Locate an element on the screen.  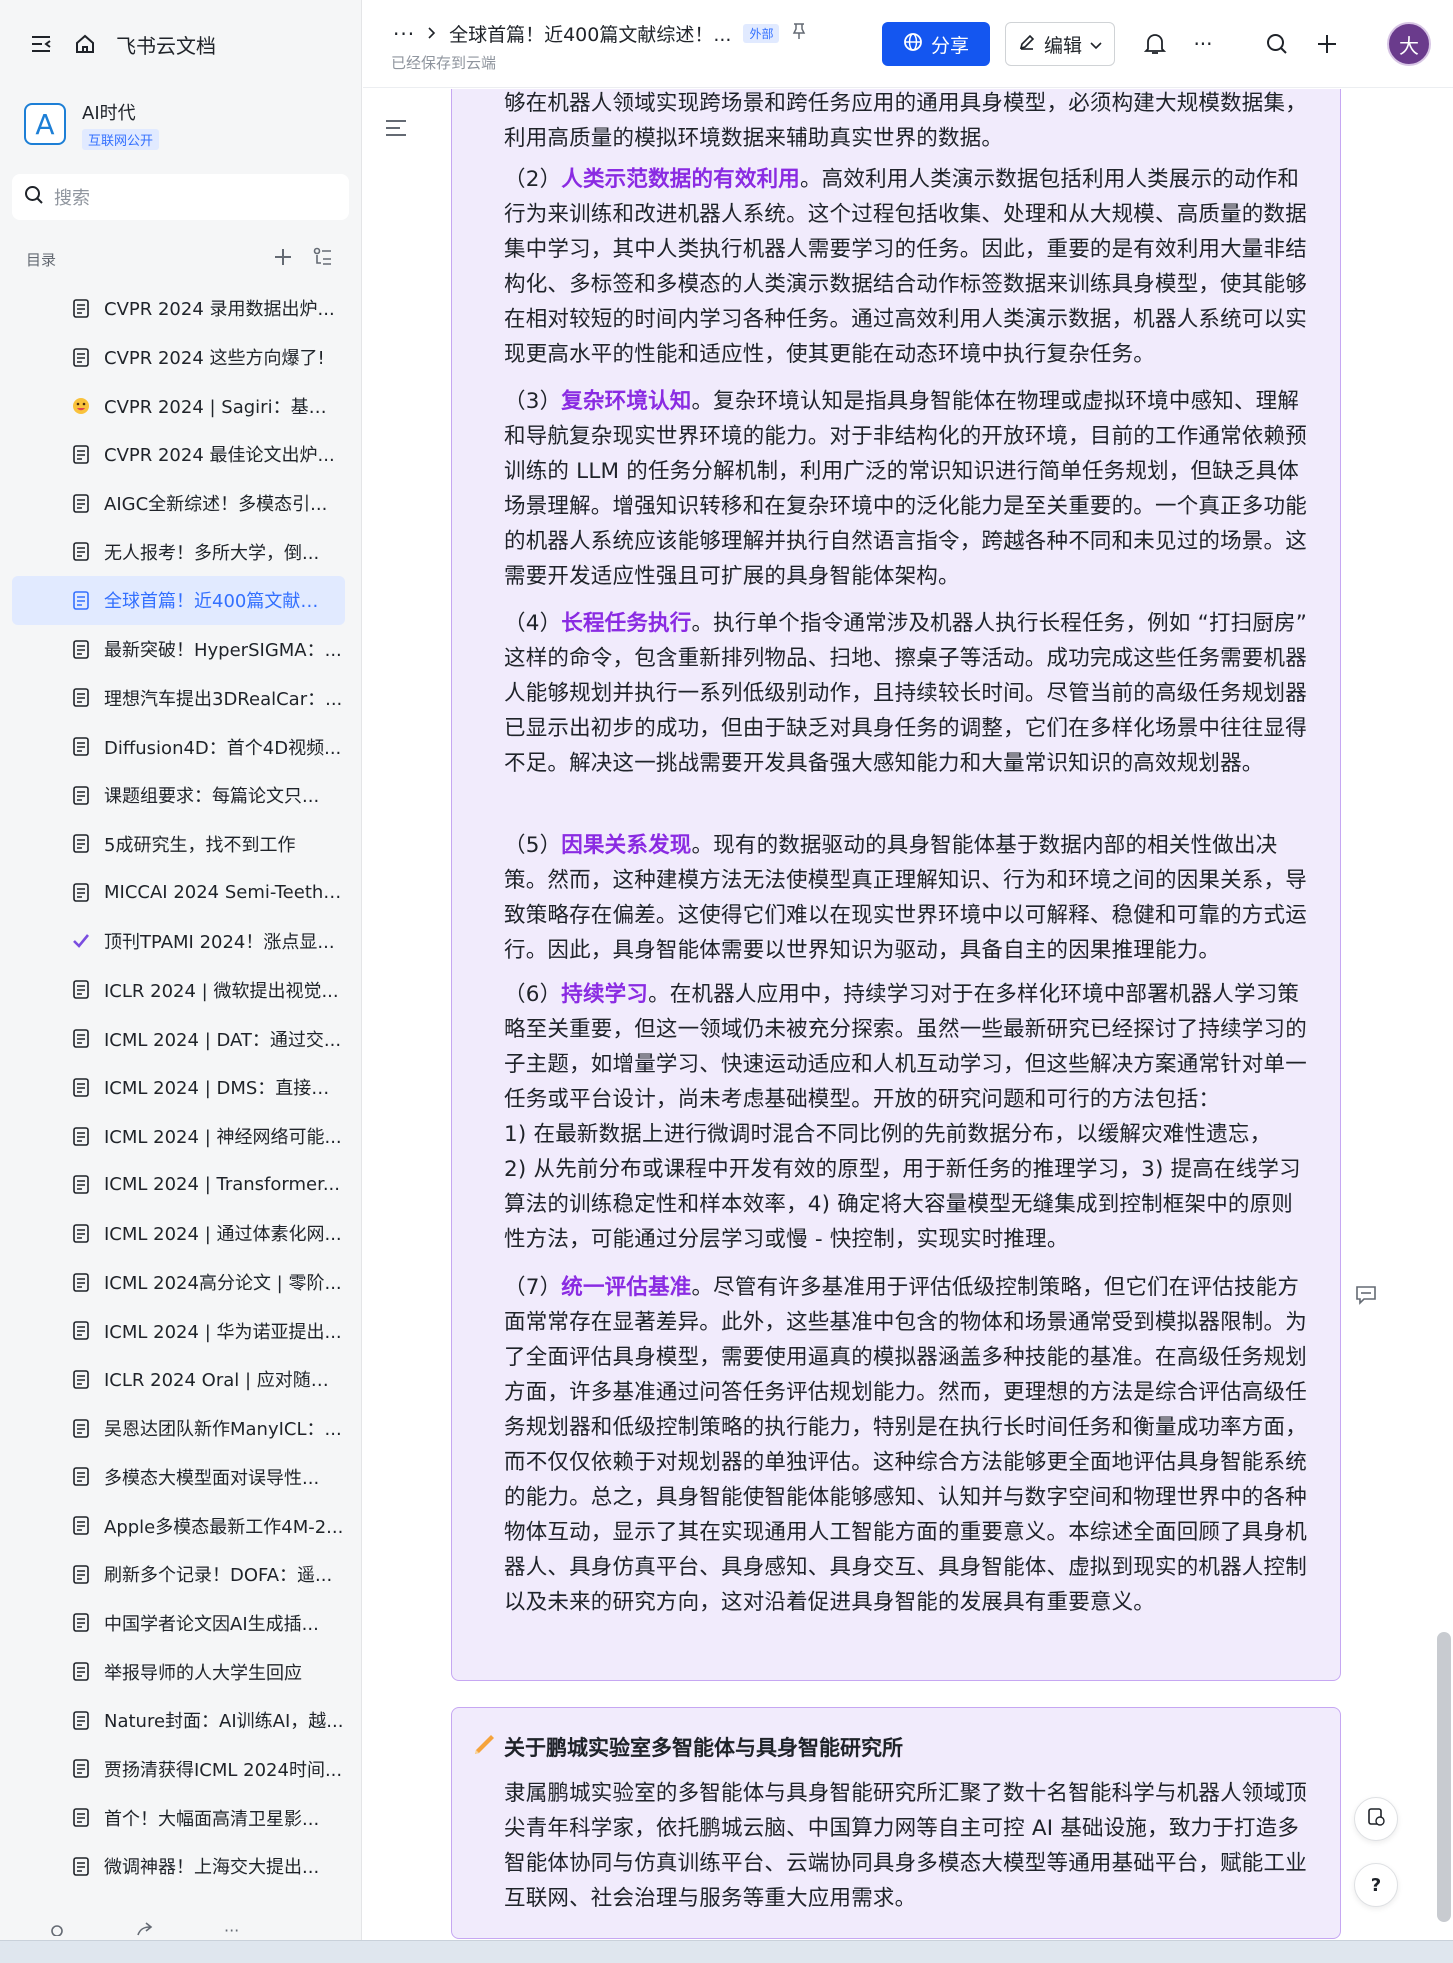
pen-emoji-icon is located at coordinates (485, 1748).